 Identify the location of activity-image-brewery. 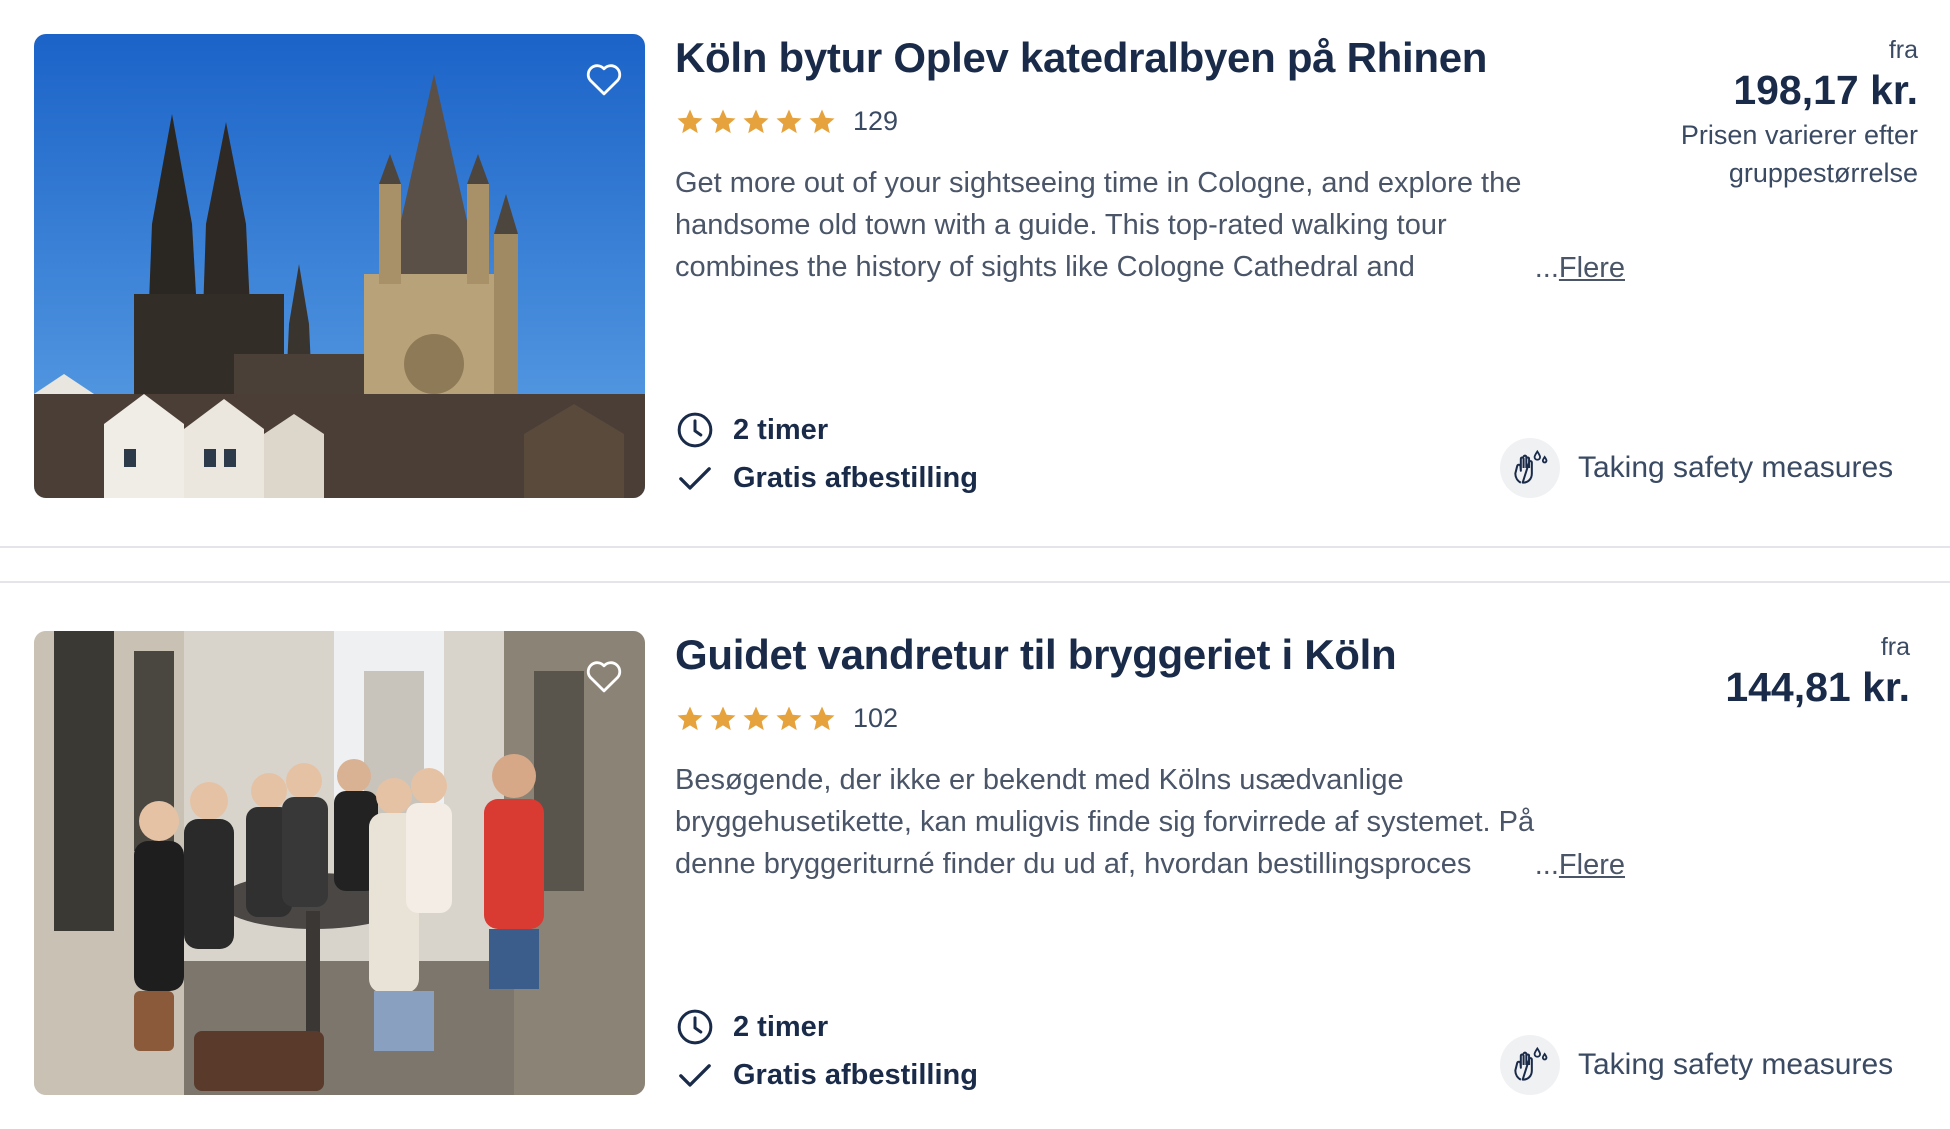
(339, 863).